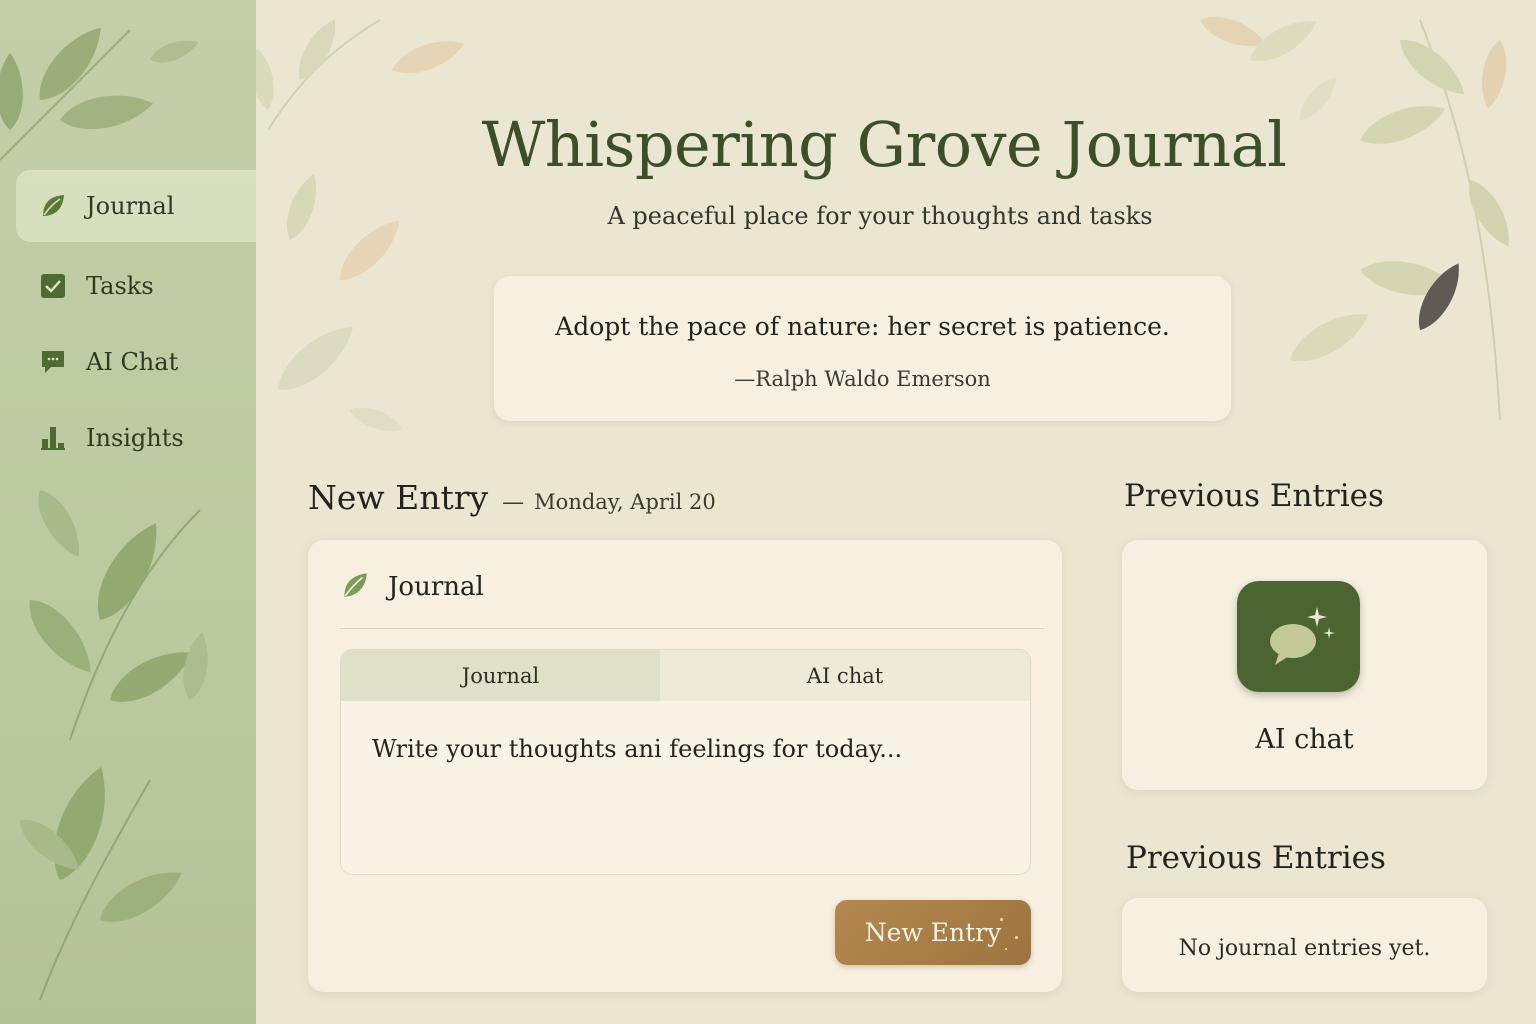 This screenshot has height=1024, width=1536. I want to click on empty-state-text: No journal entries yet., so click(1304, 948).